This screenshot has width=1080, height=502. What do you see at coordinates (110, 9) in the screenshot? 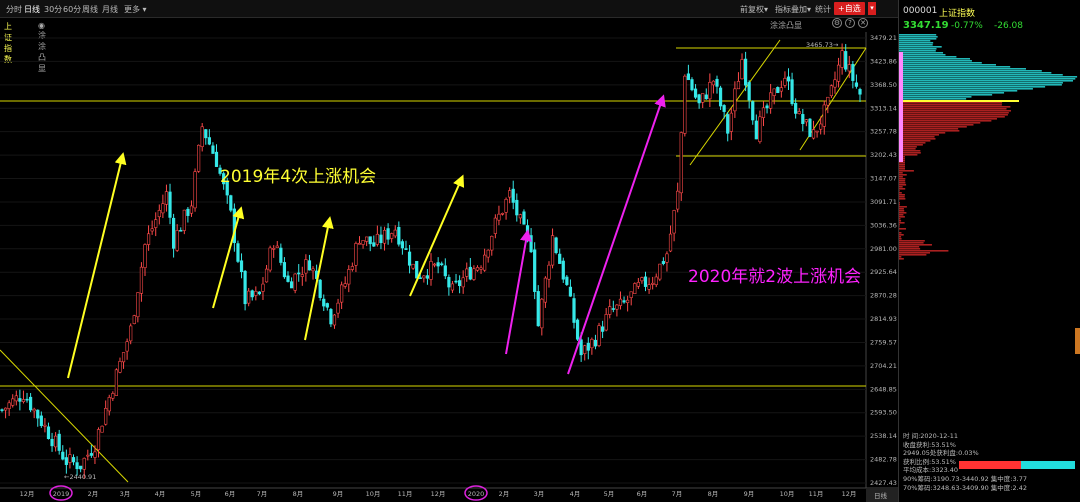
I see `tab-monthly: 月线` at bounding box center [110, 9].